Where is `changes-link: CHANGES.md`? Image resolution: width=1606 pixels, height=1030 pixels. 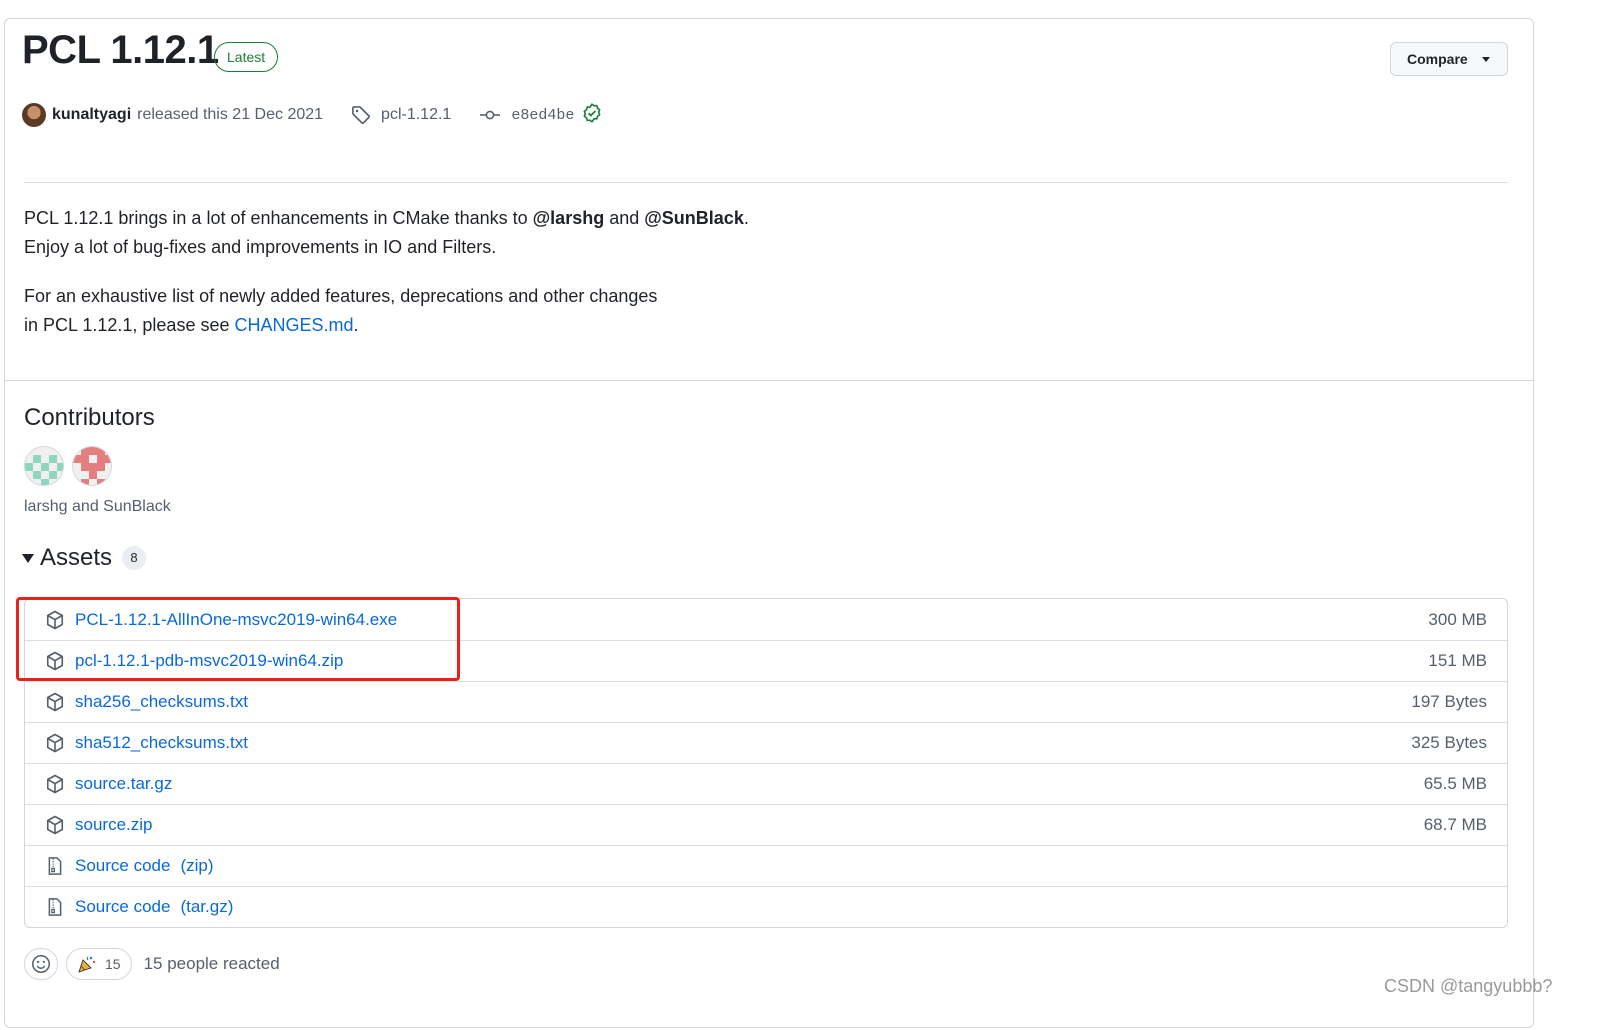 changes-link: CHANGES.md is located at coordinates (293, 325).